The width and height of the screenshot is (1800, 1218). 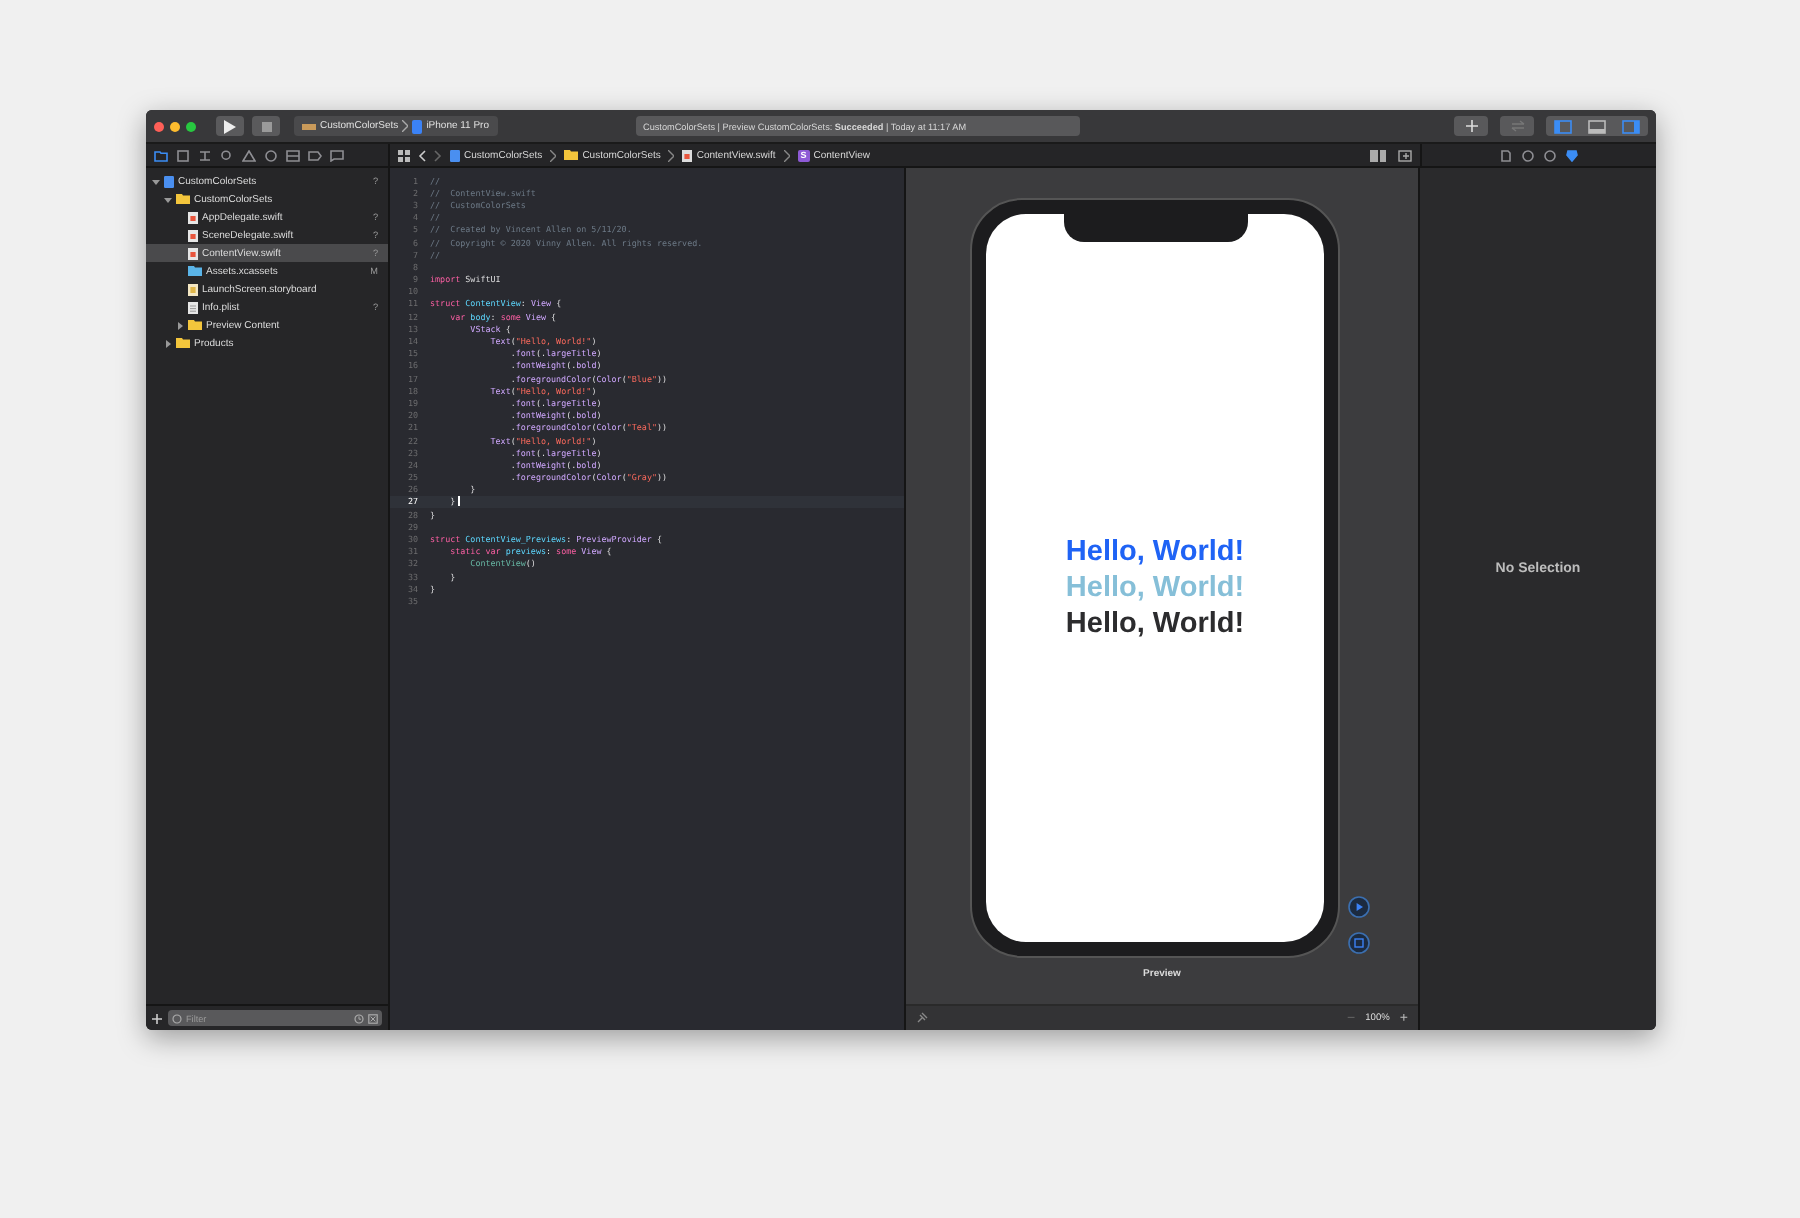 I want to click on close-button, so click(x=159, y=126).